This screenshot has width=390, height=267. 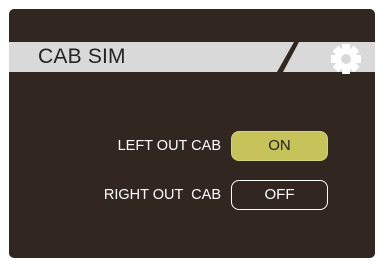 What do you see at coordinates (162, 195) in the screenshot?
I see `right-out-cab-label: RIGHT OUT CAB` at bounding box center [162, 195].